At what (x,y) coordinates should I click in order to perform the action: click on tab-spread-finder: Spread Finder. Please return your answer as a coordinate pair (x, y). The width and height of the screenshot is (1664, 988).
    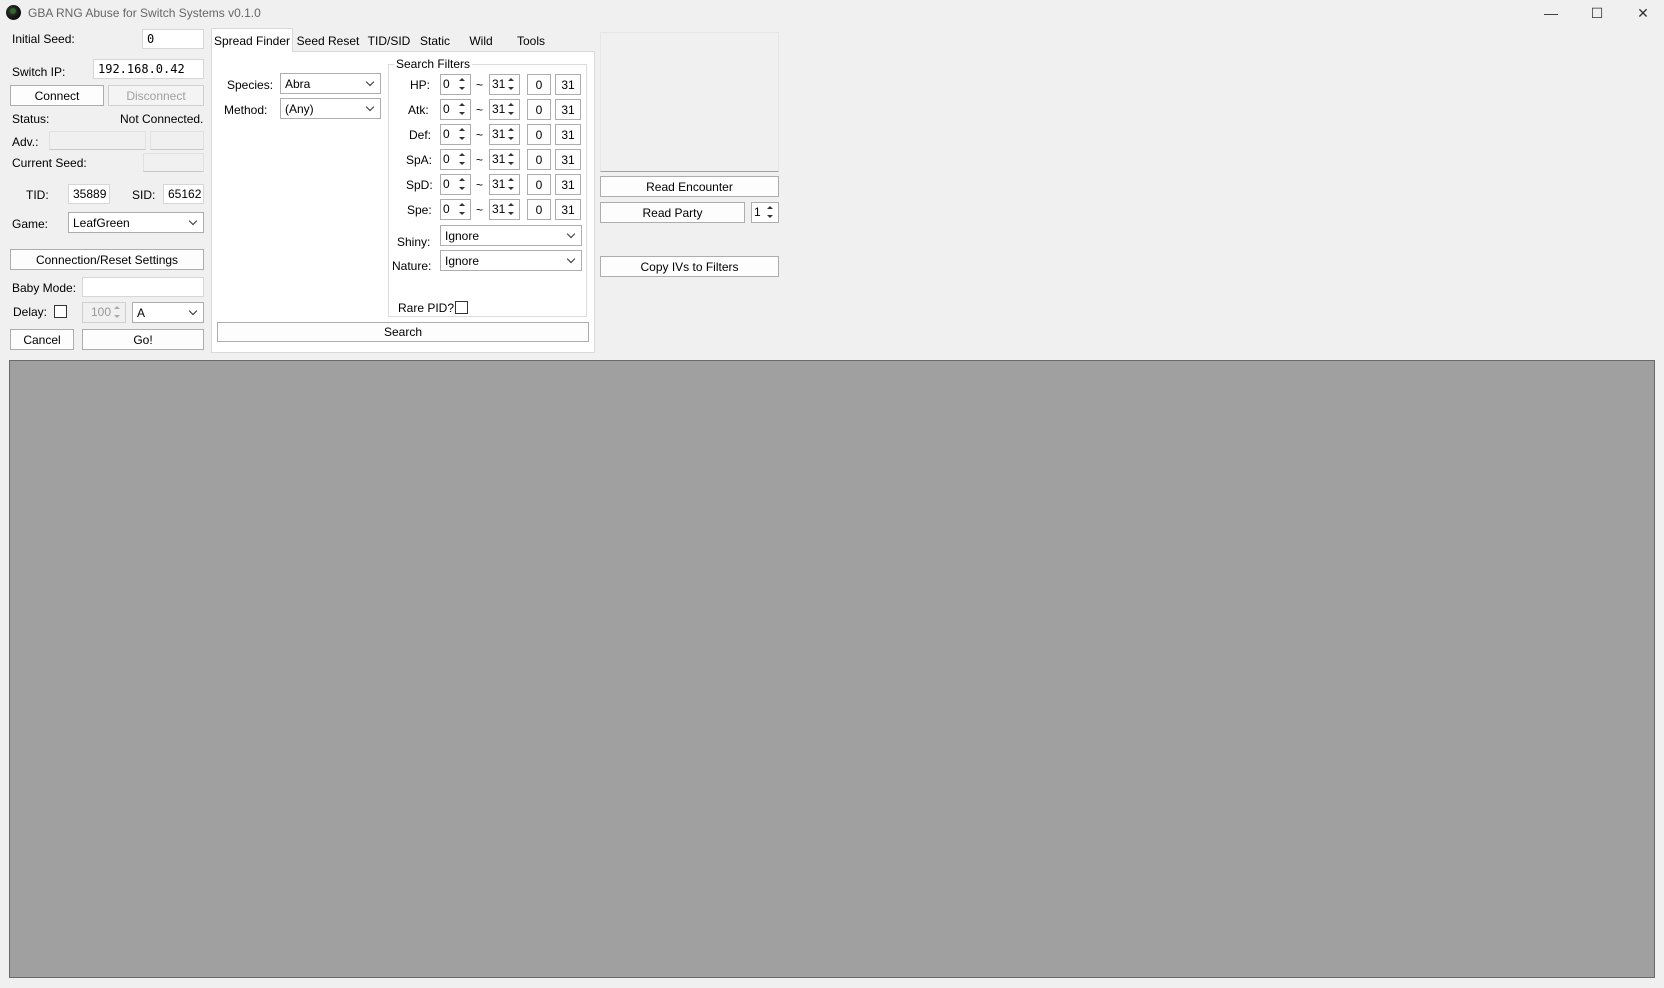
    Looking at the image, I should click on (252, 40).